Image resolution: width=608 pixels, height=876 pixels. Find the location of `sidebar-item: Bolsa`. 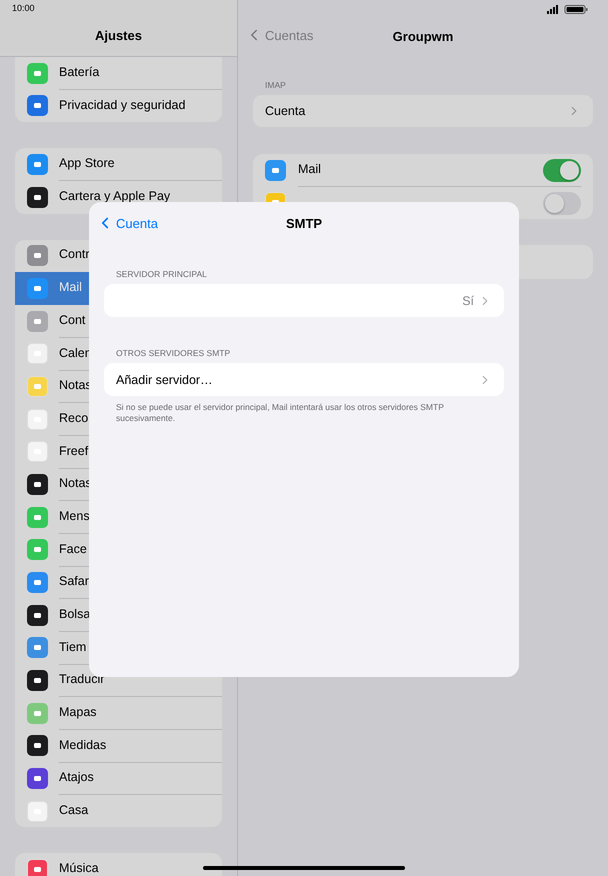

sidebar-item: Bolsa is located at coordinates (74, 616).